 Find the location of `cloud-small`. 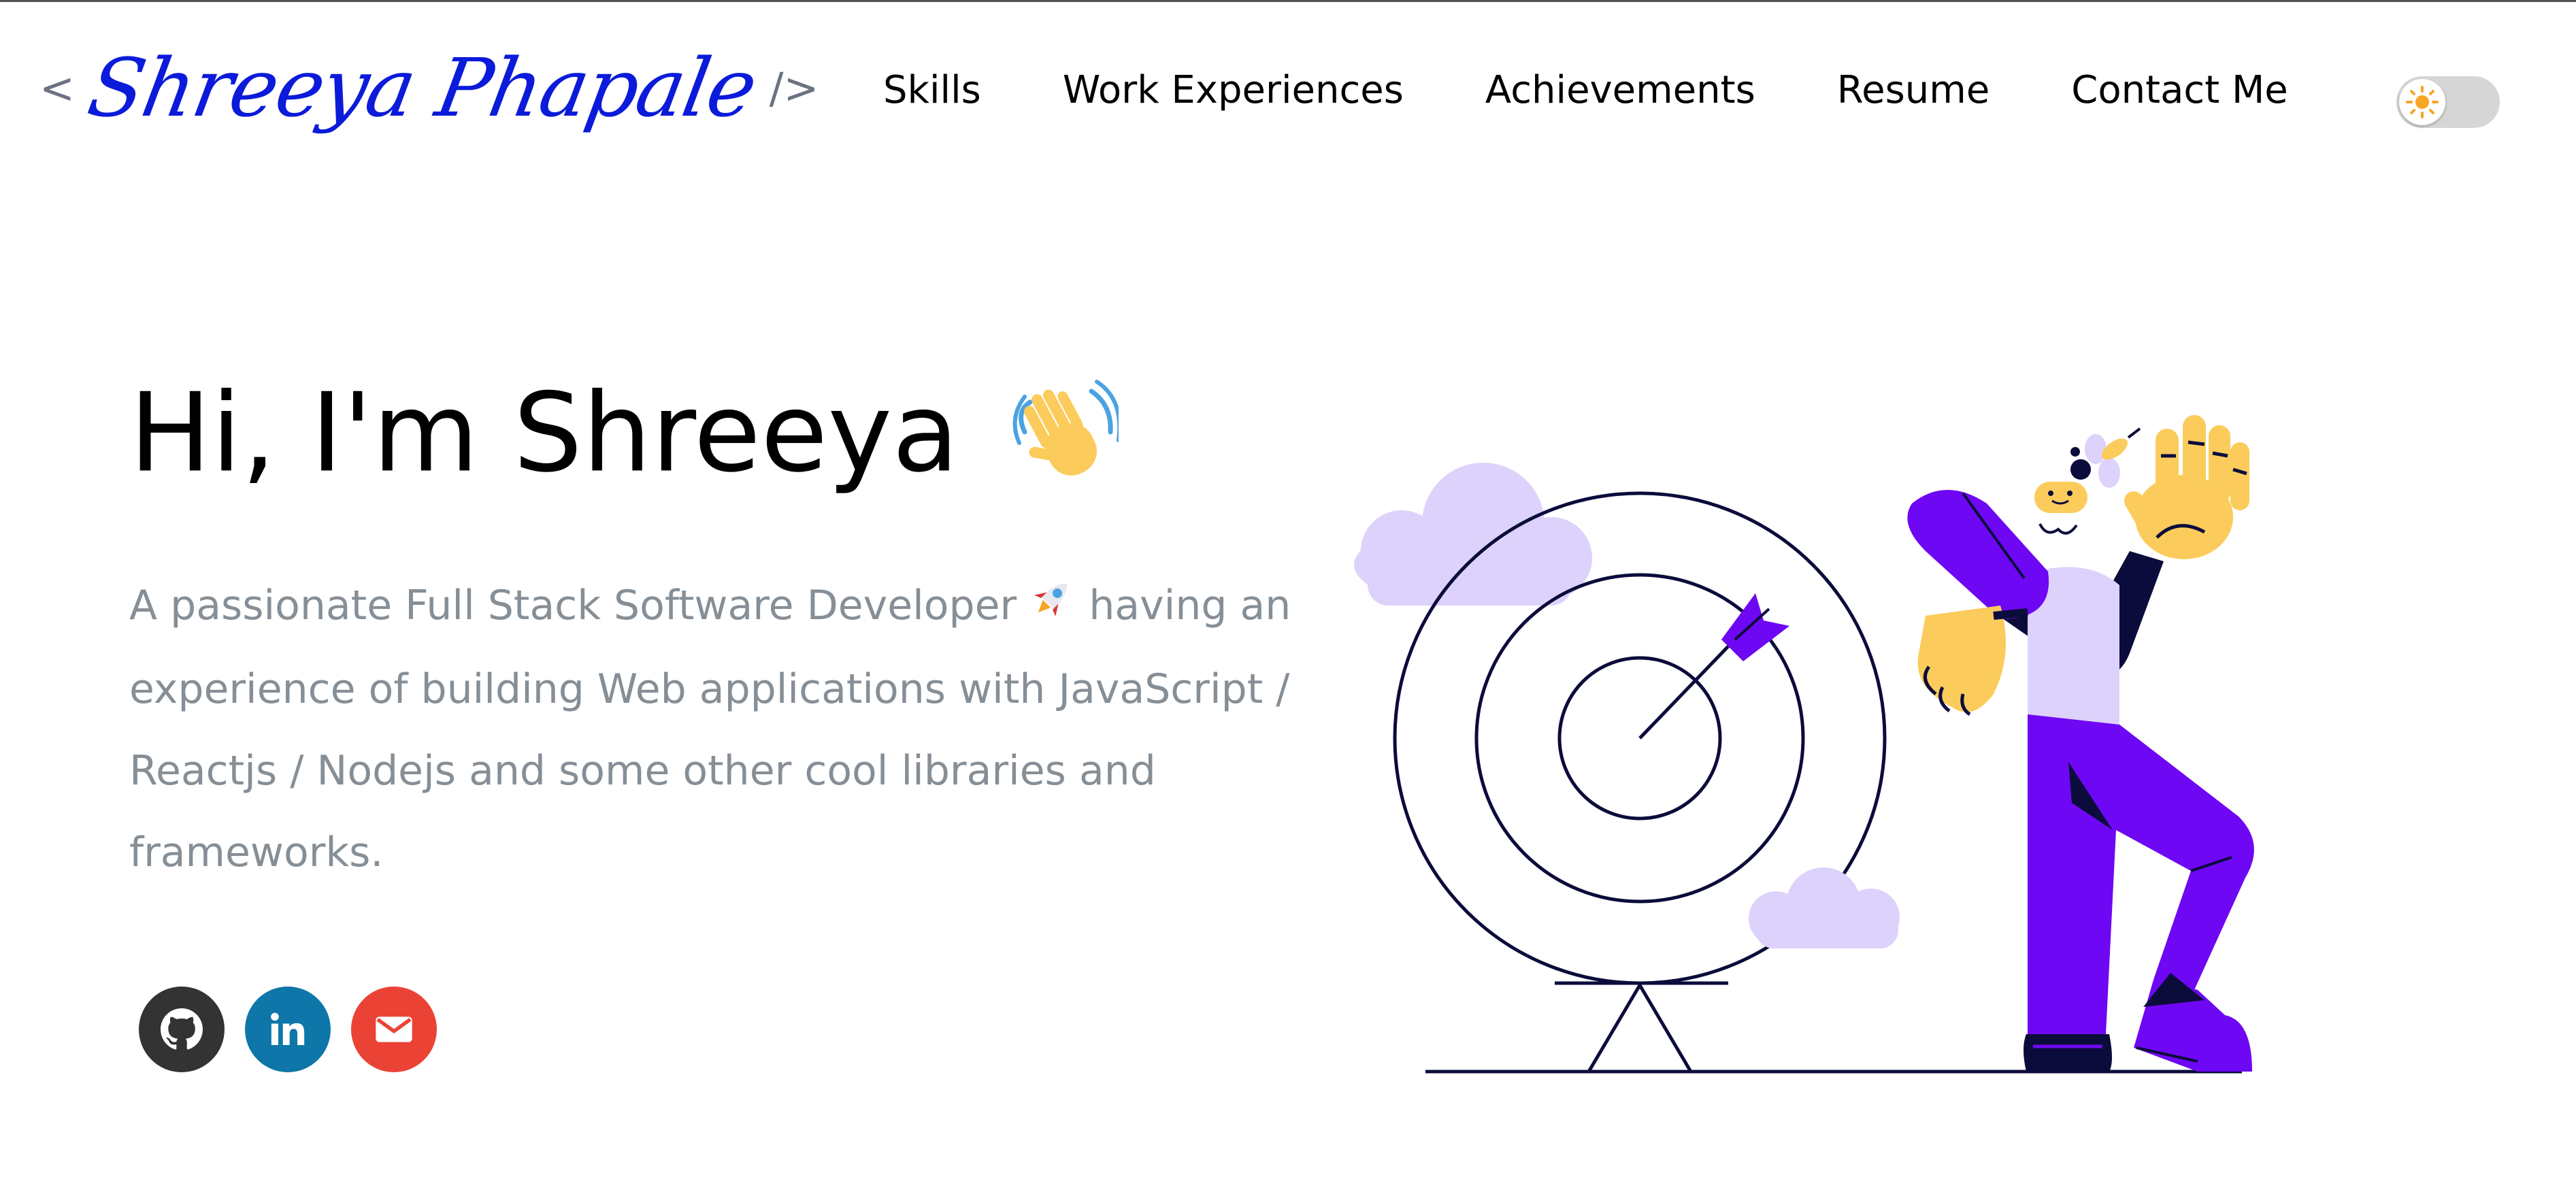

cloud-small is located at coordinates (1824, 907).